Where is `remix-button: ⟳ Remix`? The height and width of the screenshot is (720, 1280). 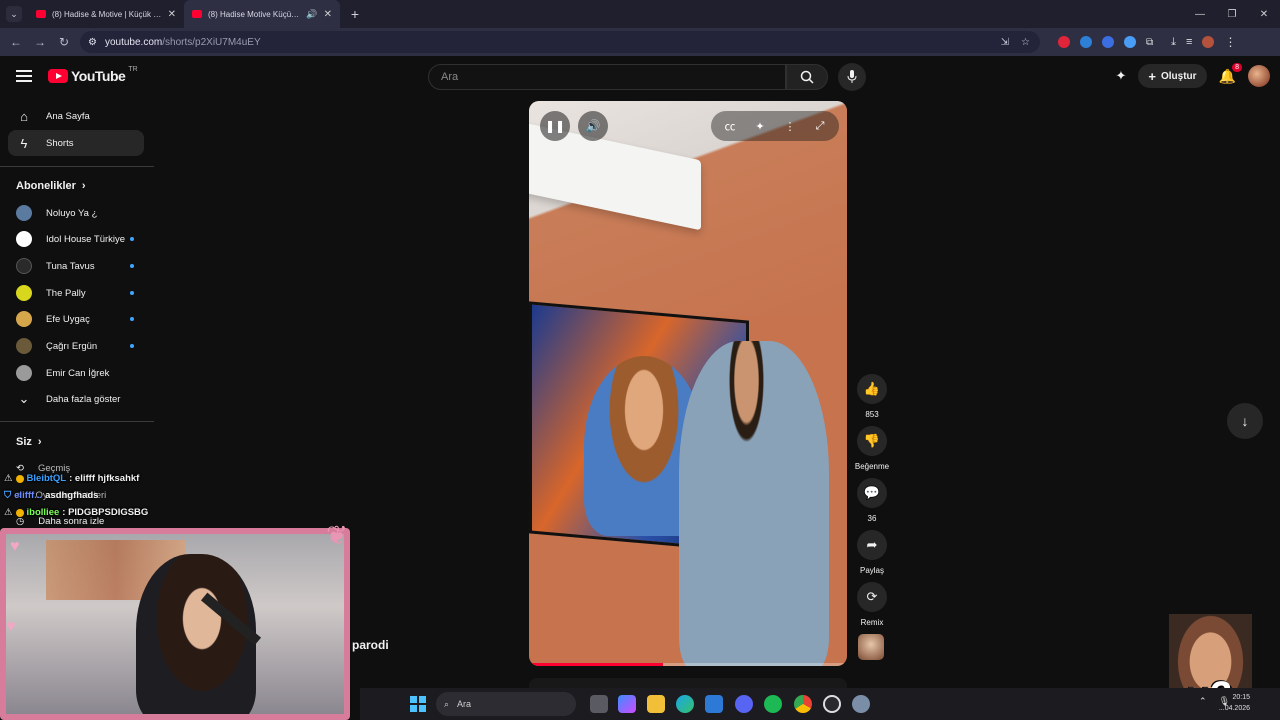
remix-button: ⟳ Remix is located at coordinates (872, 604).